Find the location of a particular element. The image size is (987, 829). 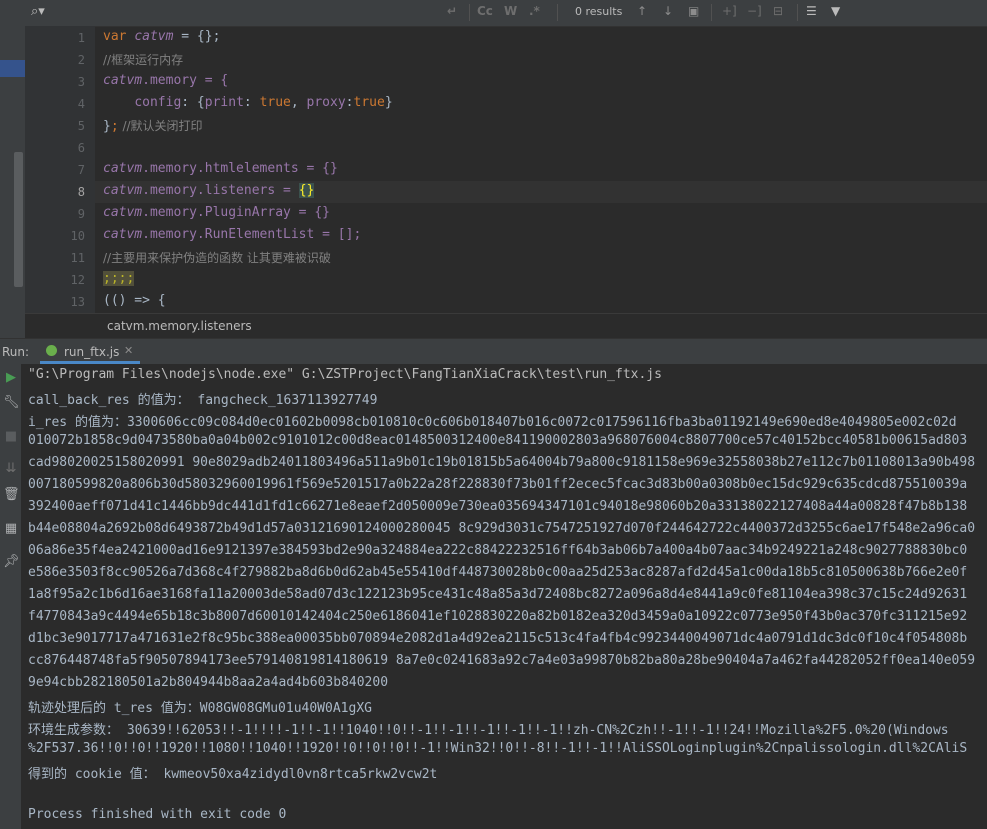

brace-match-highlight: {} is located at coordinates (306, 190).